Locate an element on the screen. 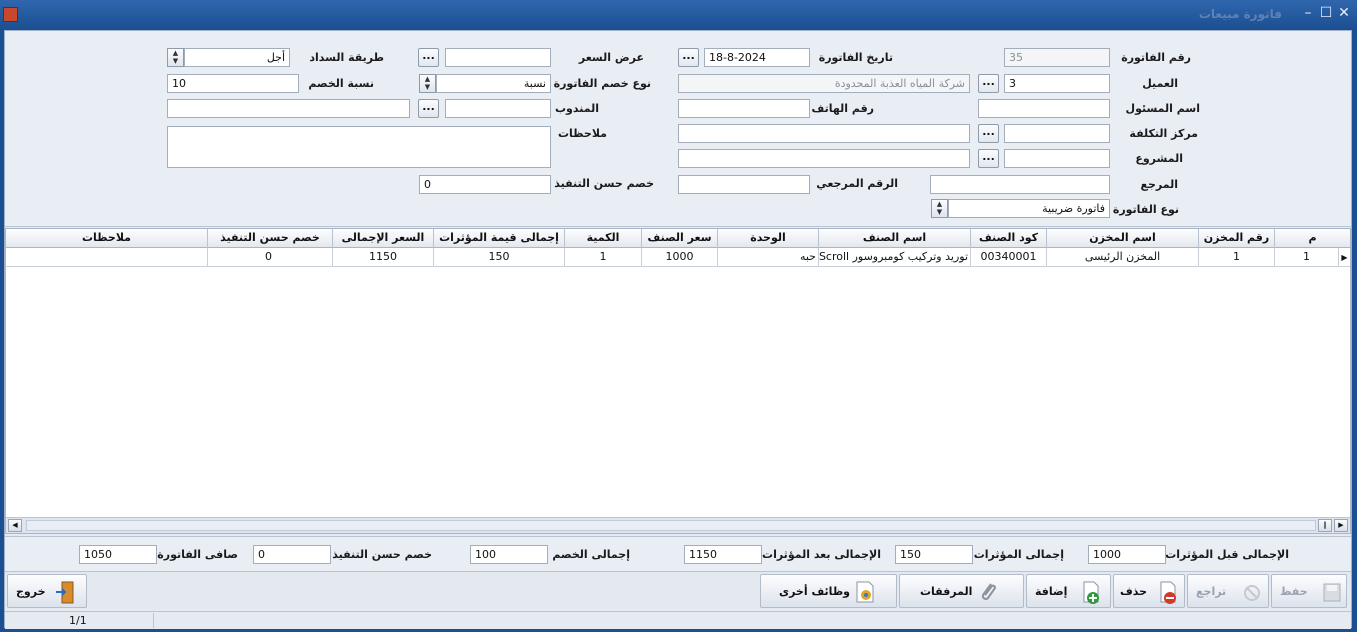  cell-total-price: 1150 is located at coordinates (382, 257).